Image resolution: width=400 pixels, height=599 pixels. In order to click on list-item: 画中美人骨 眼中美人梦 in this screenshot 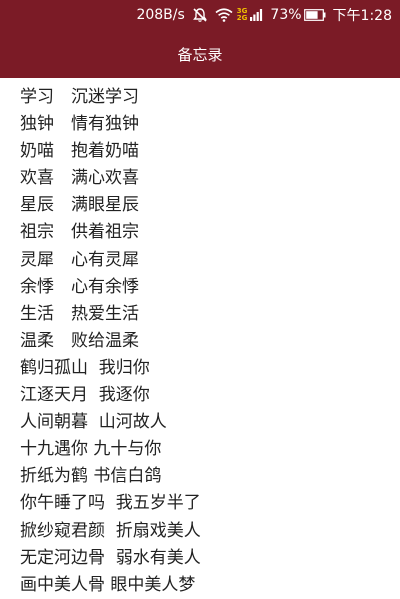, I will do `click(210, 585)`.